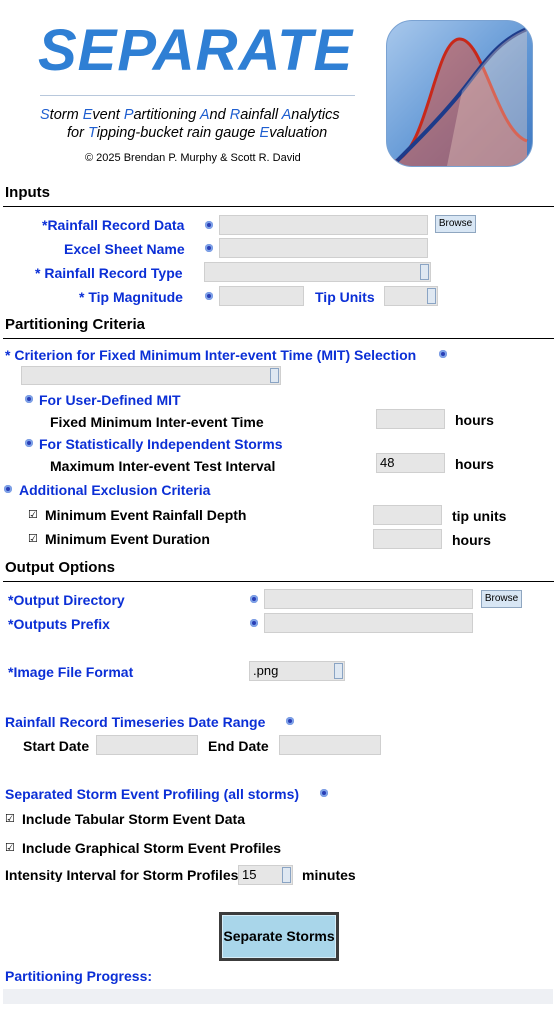  I want to click on fixed-mit-input, so click(410, 419).